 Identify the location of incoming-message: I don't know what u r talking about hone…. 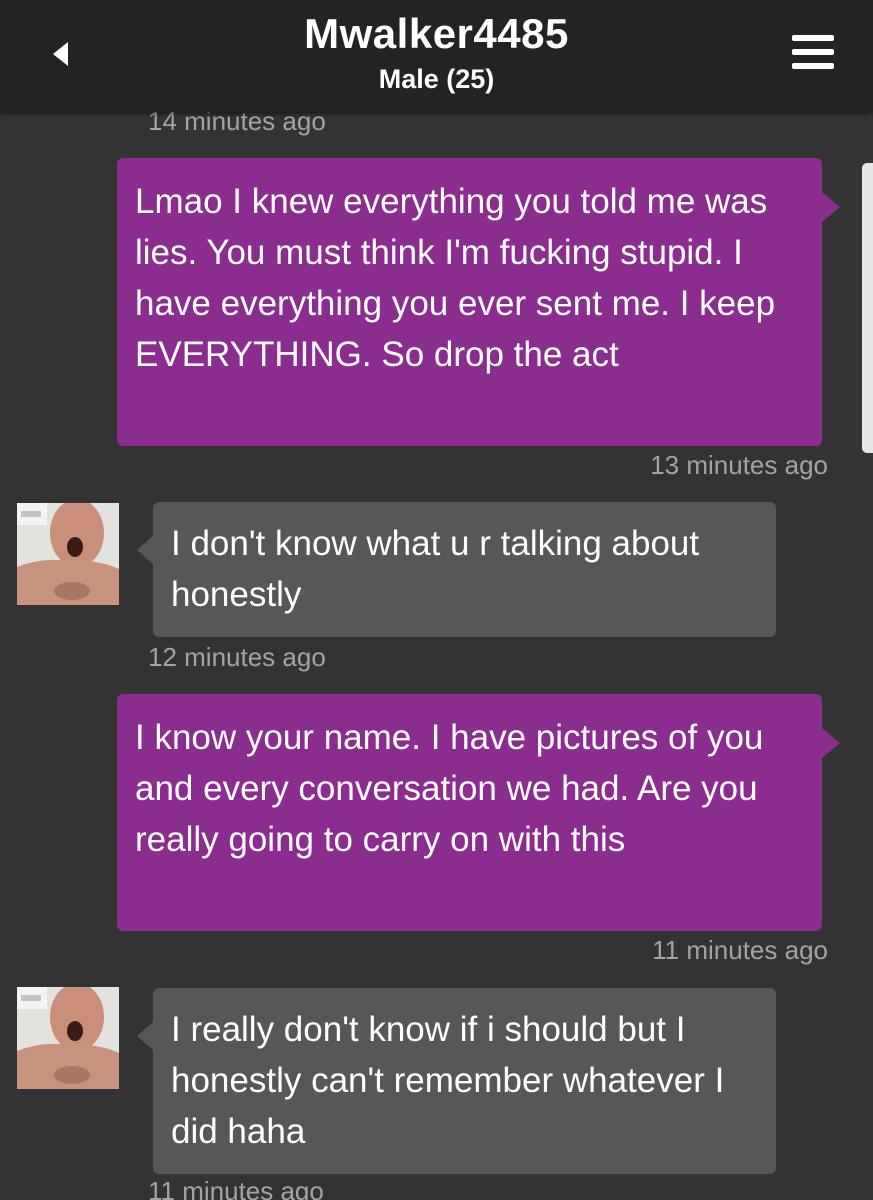
(456, 569).